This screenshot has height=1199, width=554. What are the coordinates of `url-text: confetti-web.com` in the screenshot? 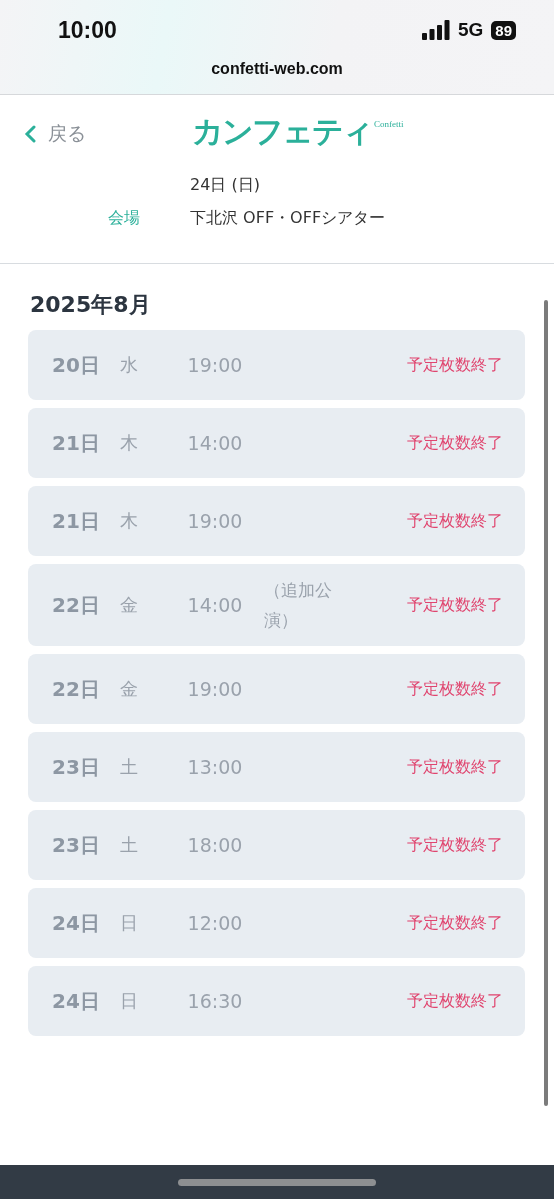 It's located at (277, 69).